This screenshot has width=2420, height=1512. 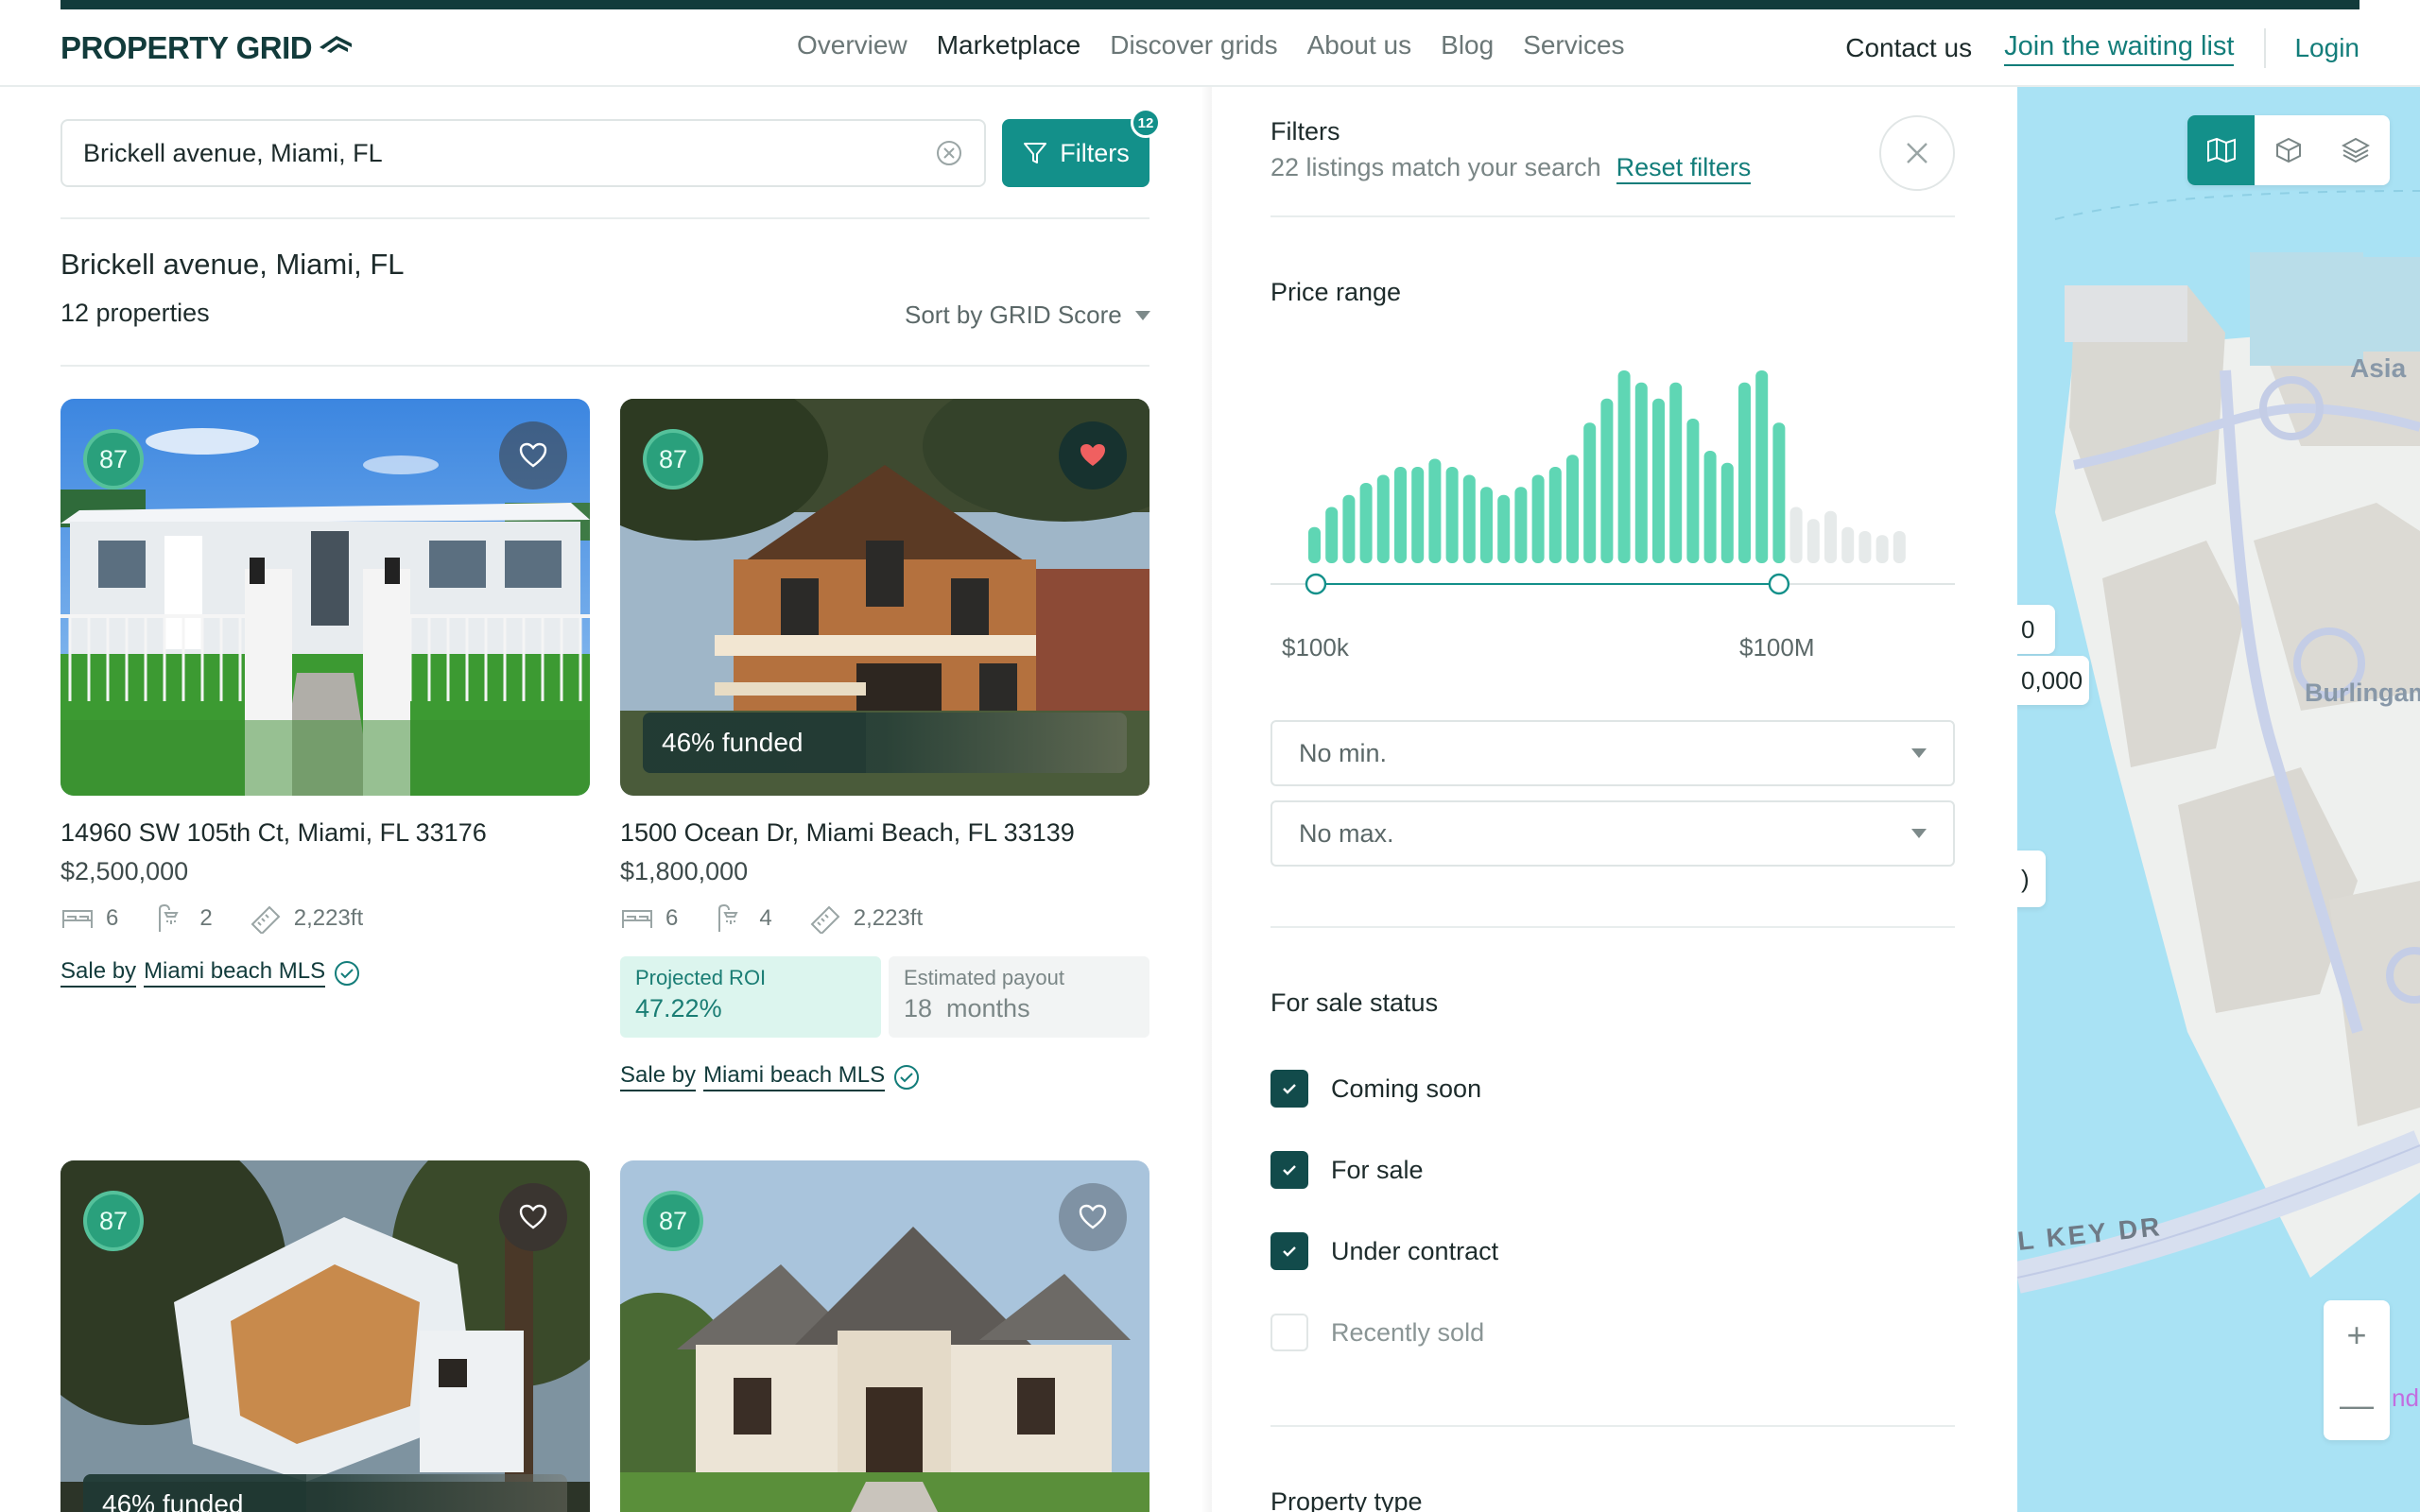 What do you see at coordinates (2356, 150) in the screenshot?
I see `map-layers-button` at bounding box center [2356, 150].